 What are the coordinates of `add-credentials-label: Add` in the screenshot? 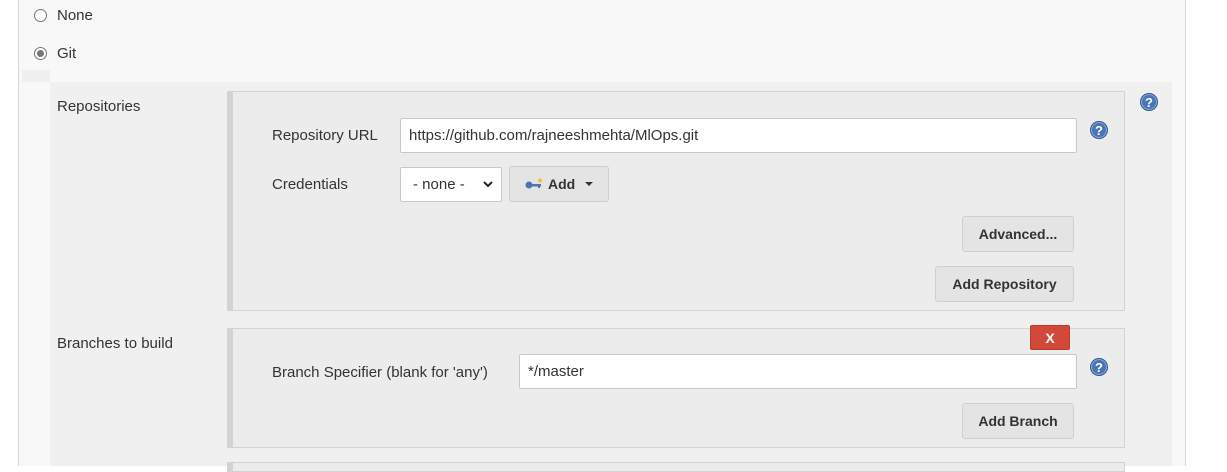 It's located at (562, 184).